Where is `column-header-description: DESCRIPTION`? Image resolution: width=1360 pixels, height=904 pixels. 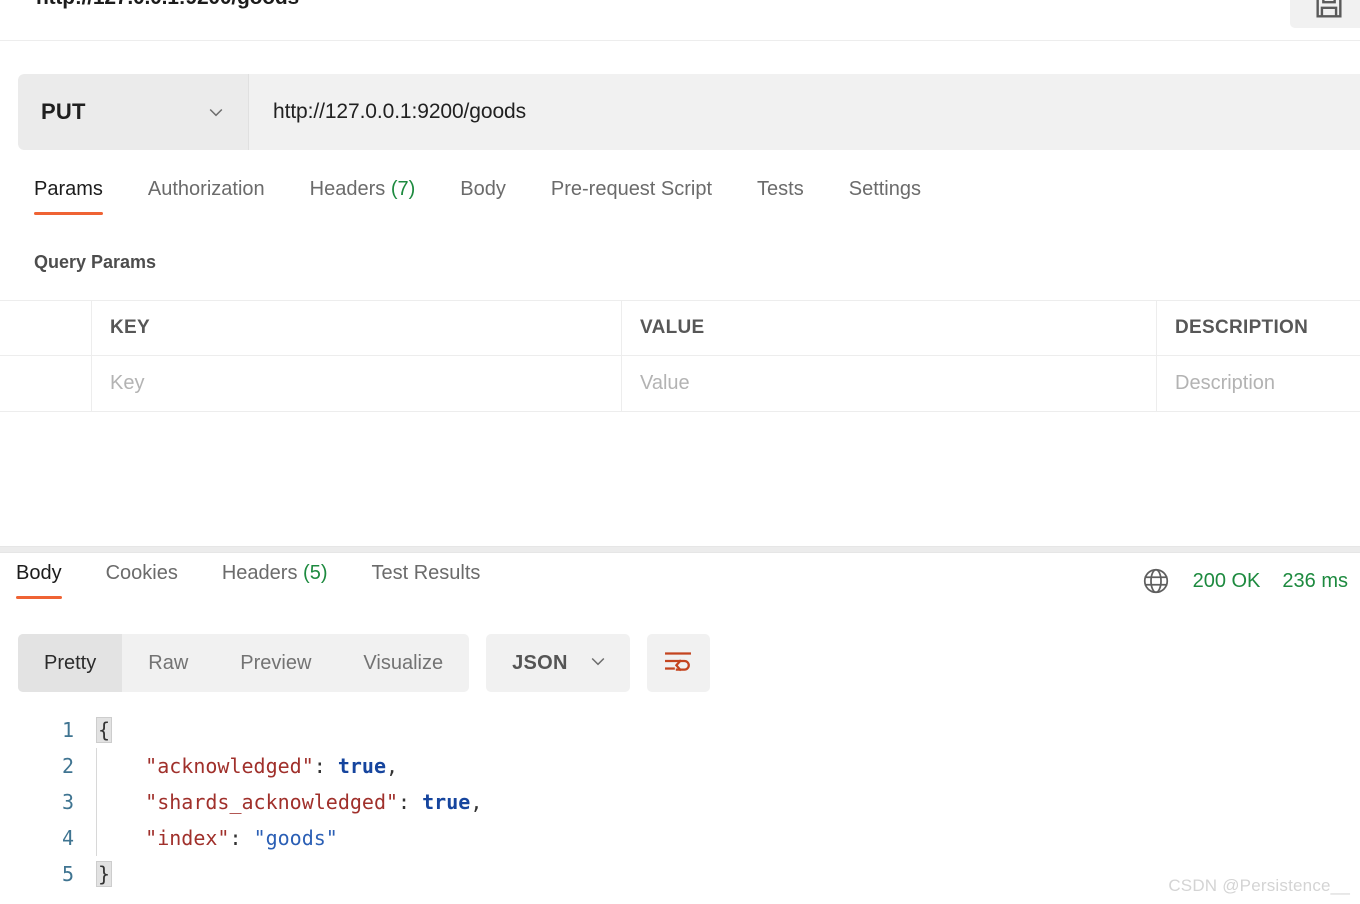 column-header-description: DESCRIPTION is located at coordinates (1258, 328).